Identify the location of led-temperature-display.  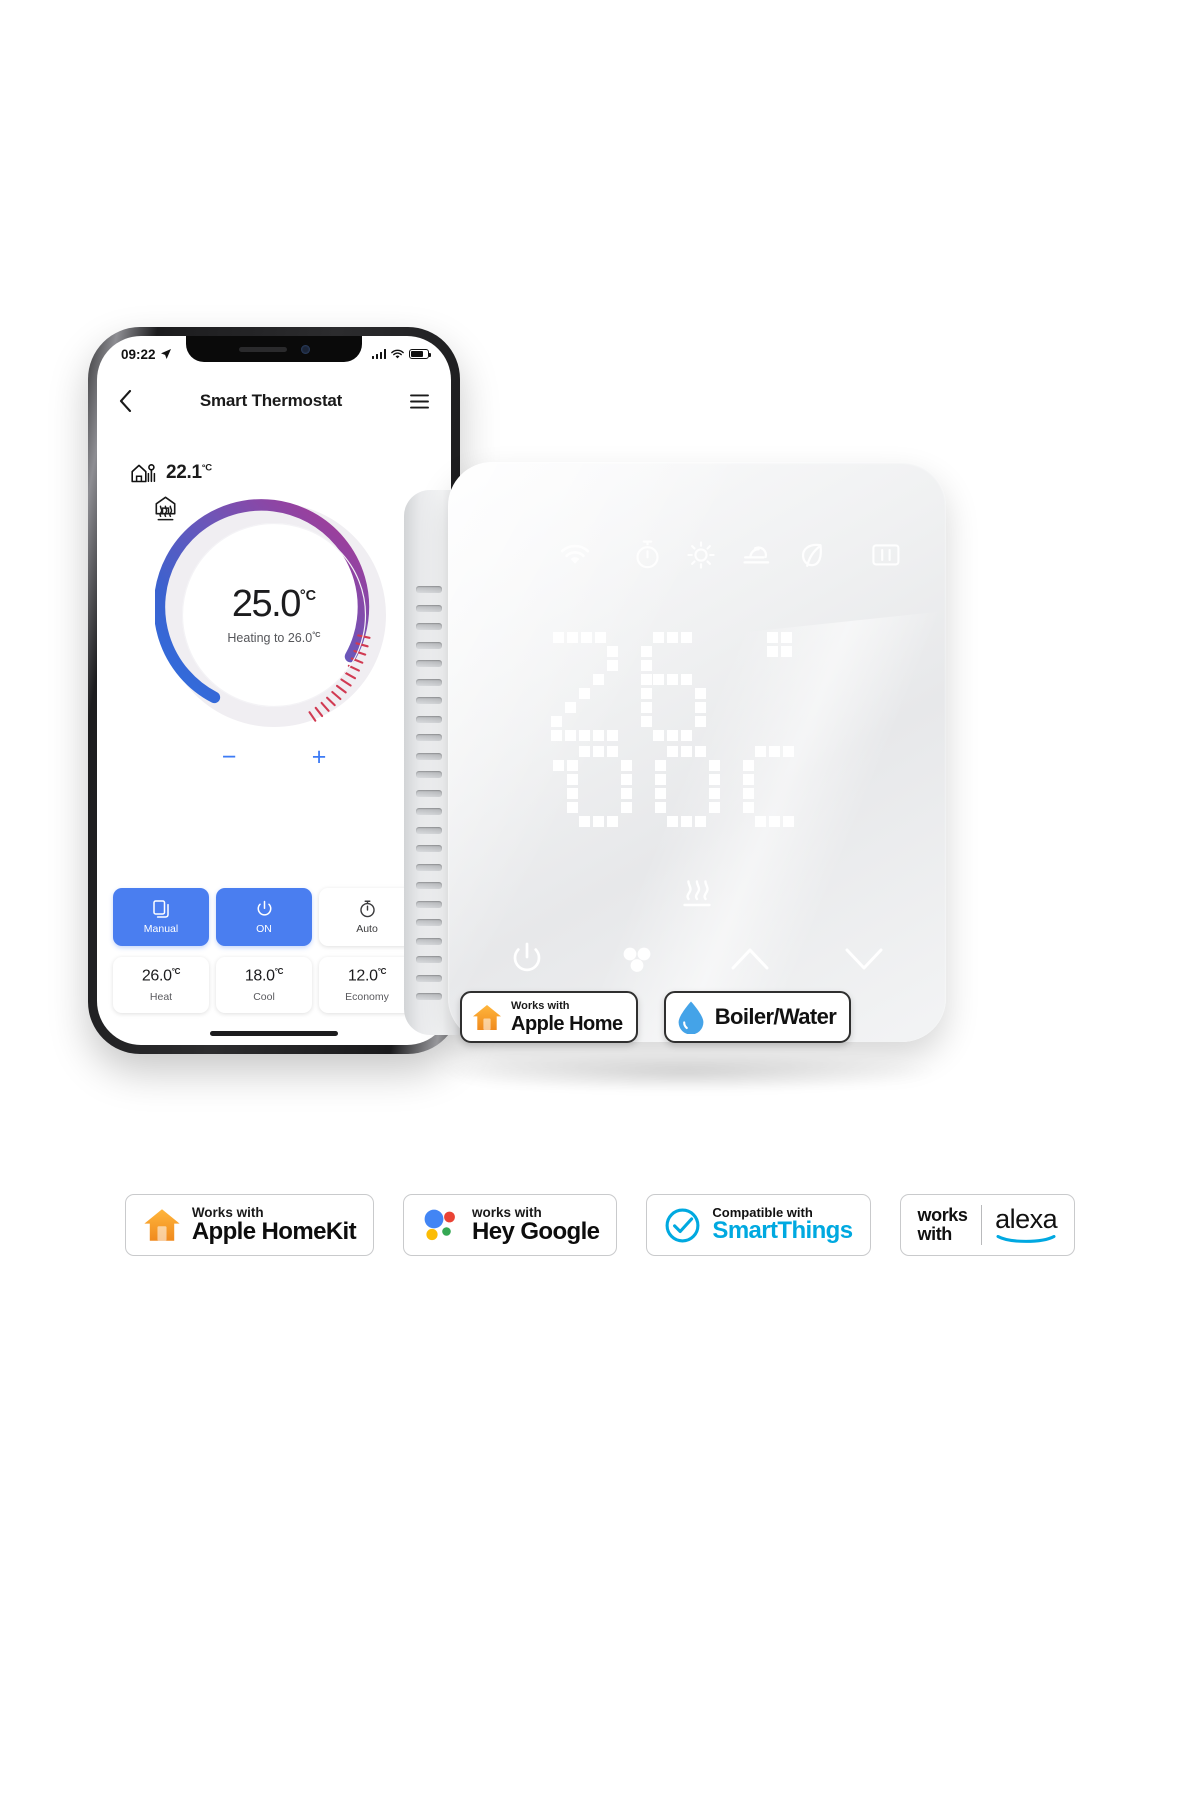
(697, 738).